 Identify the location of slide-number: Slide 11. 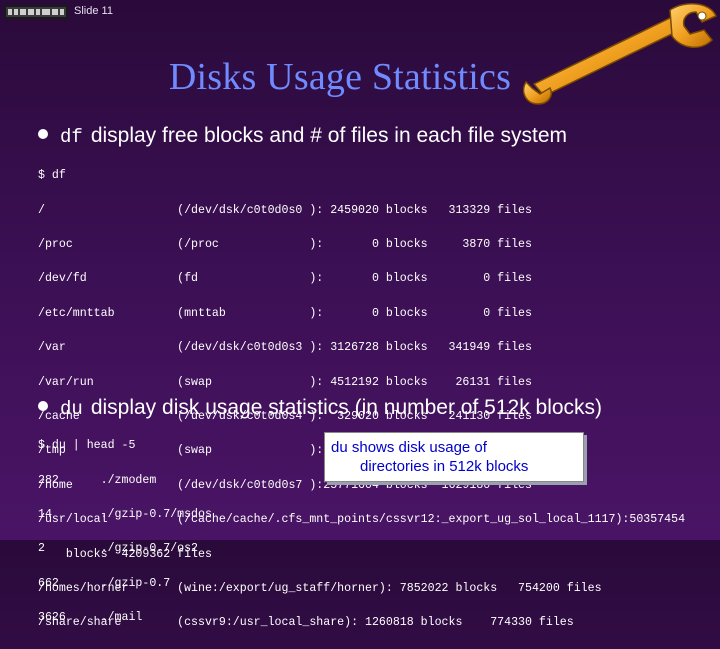
(93, 11).